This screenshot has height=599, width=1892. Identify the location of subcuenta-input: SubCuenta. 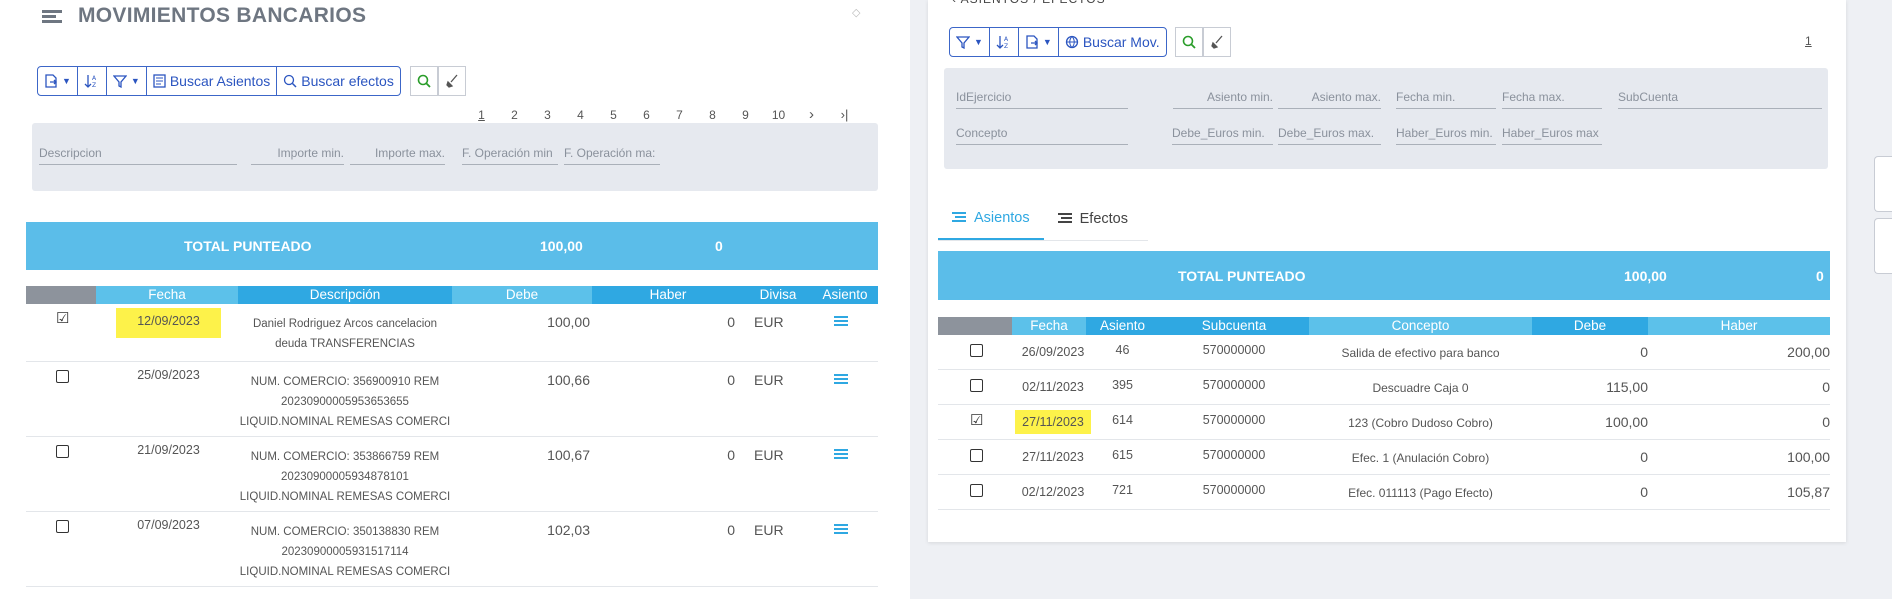
(1720, 99).